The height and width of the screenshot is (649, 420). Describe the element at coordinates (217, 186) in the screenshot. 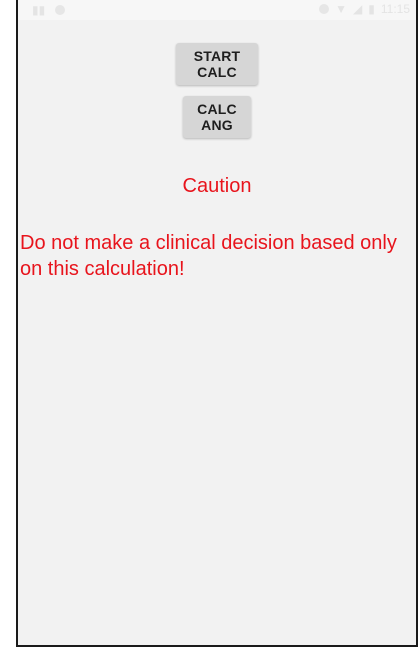

I see `caution-title: Caution` at that location.